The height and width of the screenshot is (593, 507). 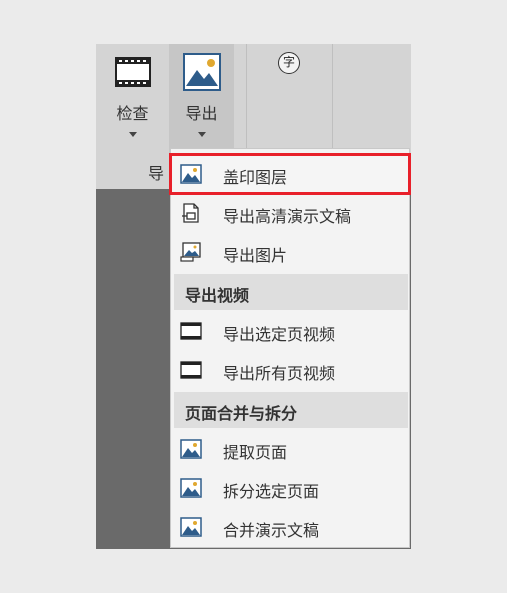 What do you see at coordinates (190, 213) in the screenshot?
I see `document-export-icon` at bounding box center [190, 213].